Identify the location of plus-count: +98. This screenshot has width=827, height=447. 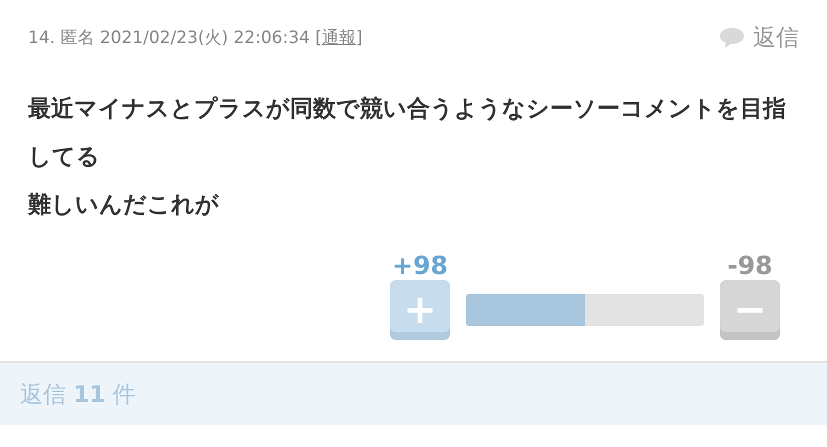
(420, 265).